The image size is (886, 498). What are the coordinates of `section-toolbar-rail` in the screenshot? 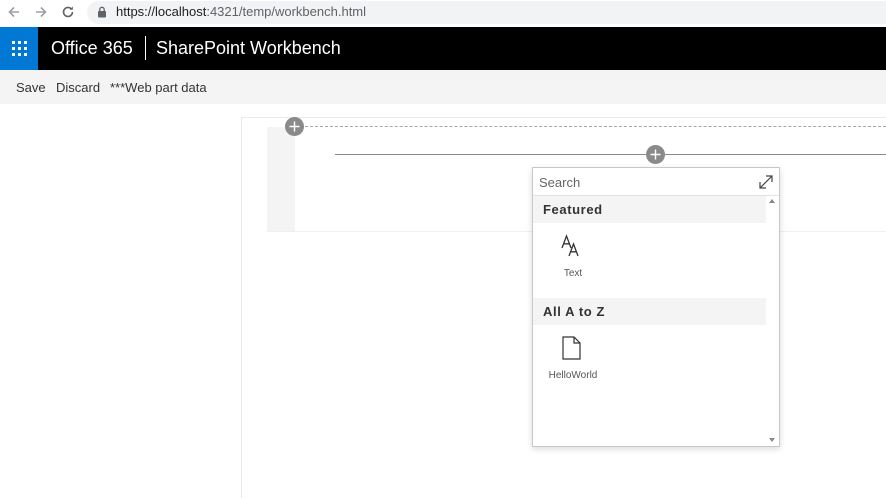 It's located at (281, 179).